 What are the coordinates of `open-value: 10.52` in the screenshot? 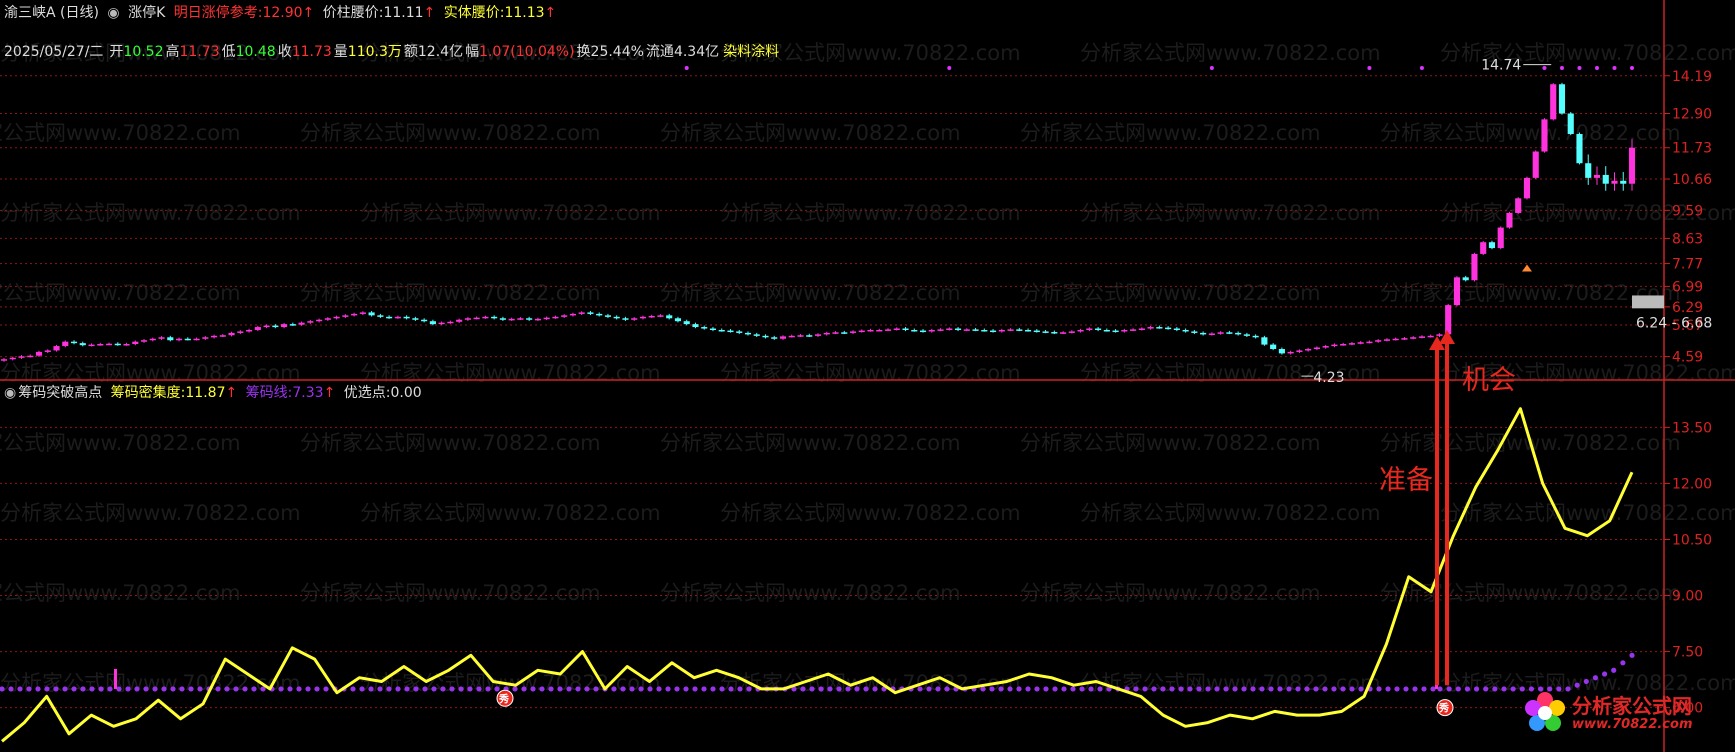 It's located at (143, 52).